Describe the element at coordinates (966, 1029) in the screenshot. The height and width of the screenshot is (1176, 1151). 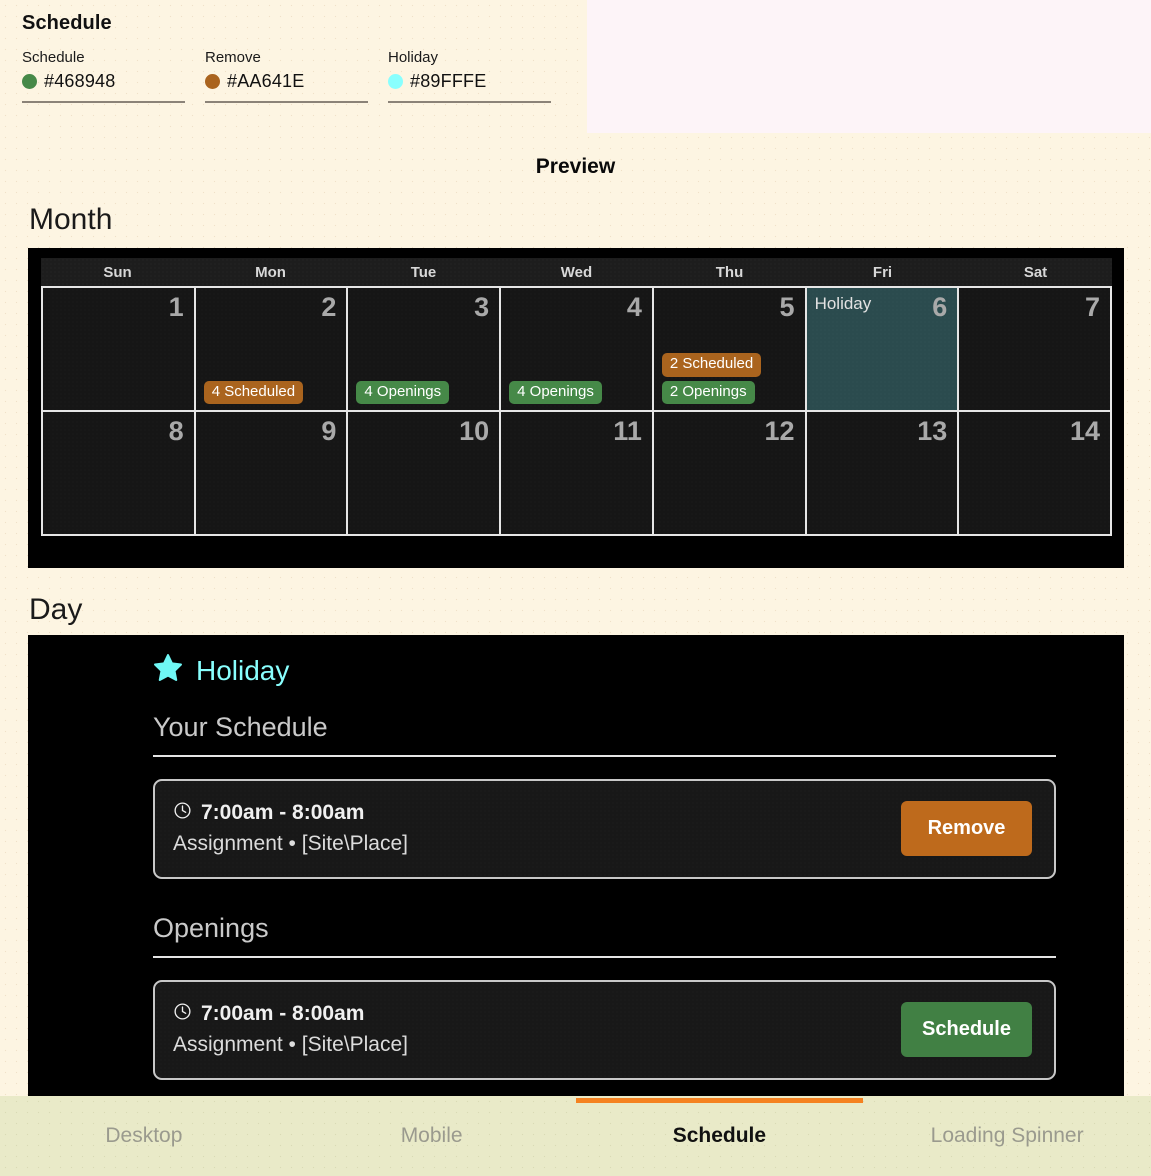
I see `schedule-button: Schedule` at that location.